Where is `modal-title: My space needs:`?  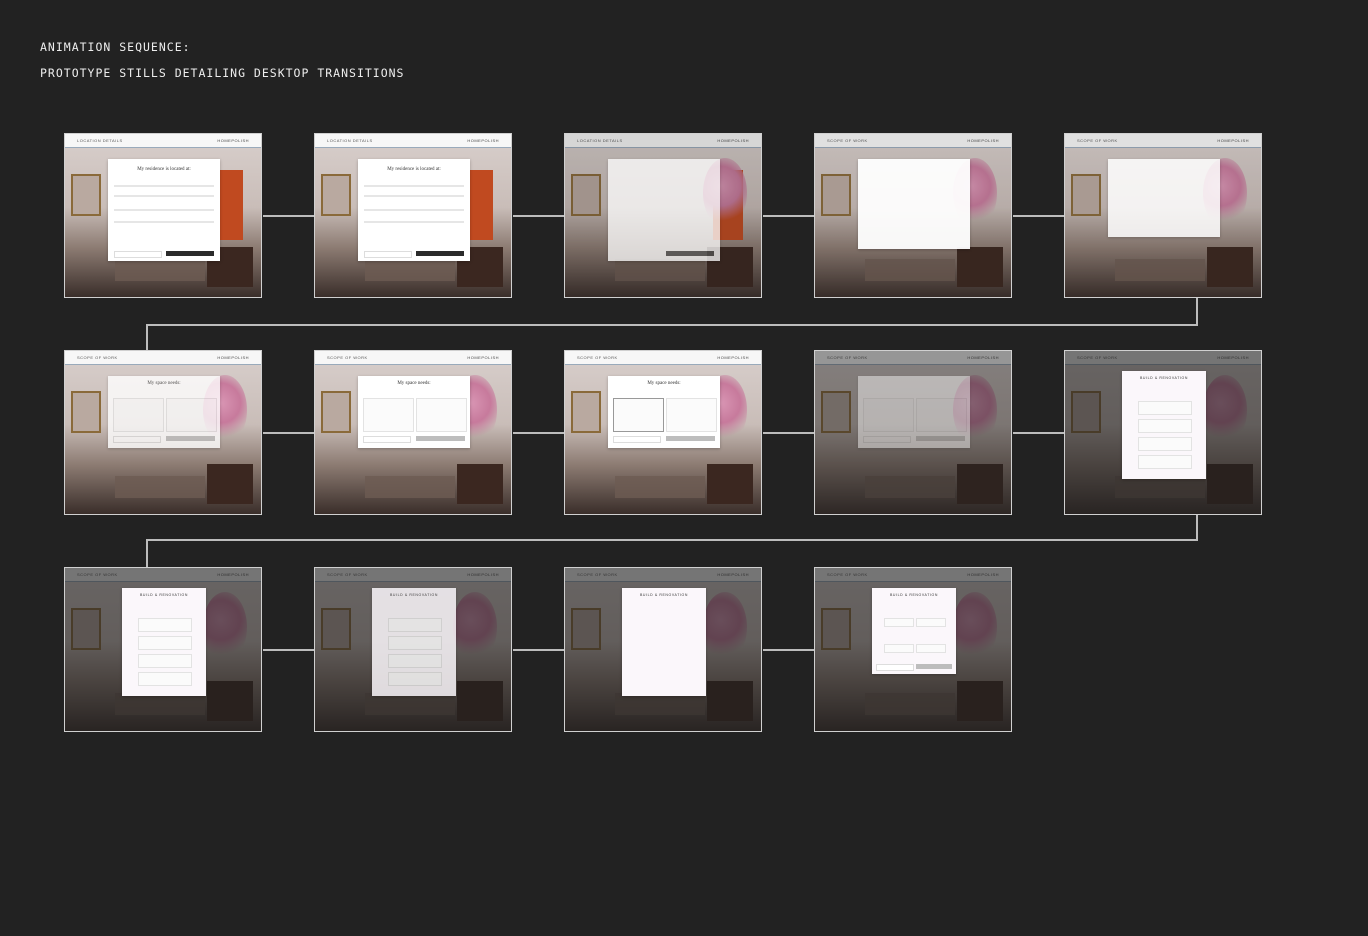
modal-title: My space needs: is located at coordinates (164, 383).